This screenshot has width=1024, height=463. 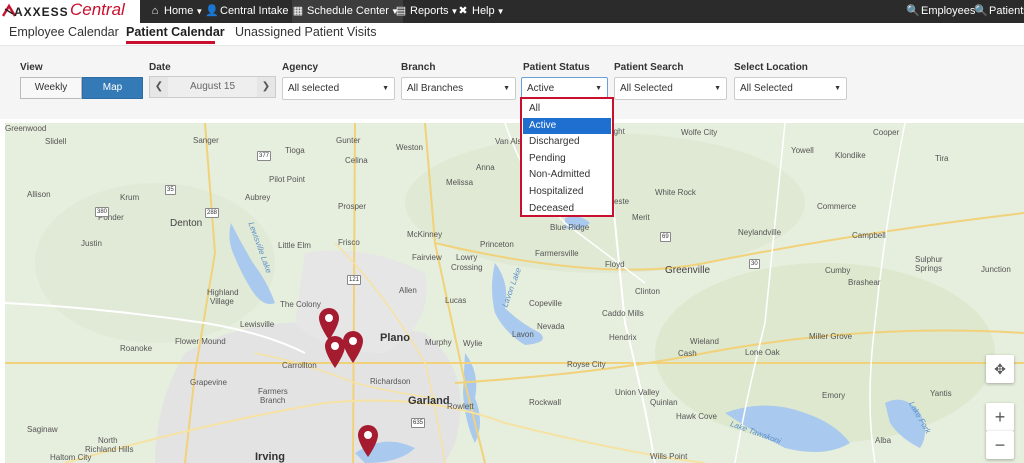 I want to click on map-label-clinton: Clinton, so click(x=647, y=291).